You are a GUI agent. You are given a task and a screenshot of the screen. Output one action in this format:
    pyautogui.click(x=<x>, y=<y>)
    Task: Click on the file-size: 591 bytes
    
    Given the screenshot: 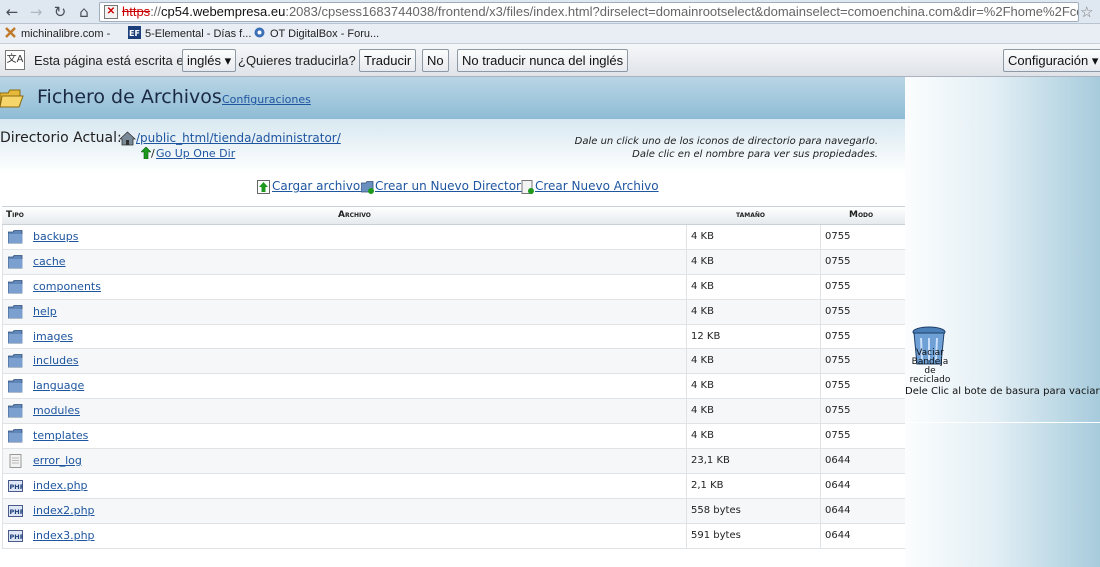 What is the action you would take?
    pyautogui.click(x=713, y=535)
    